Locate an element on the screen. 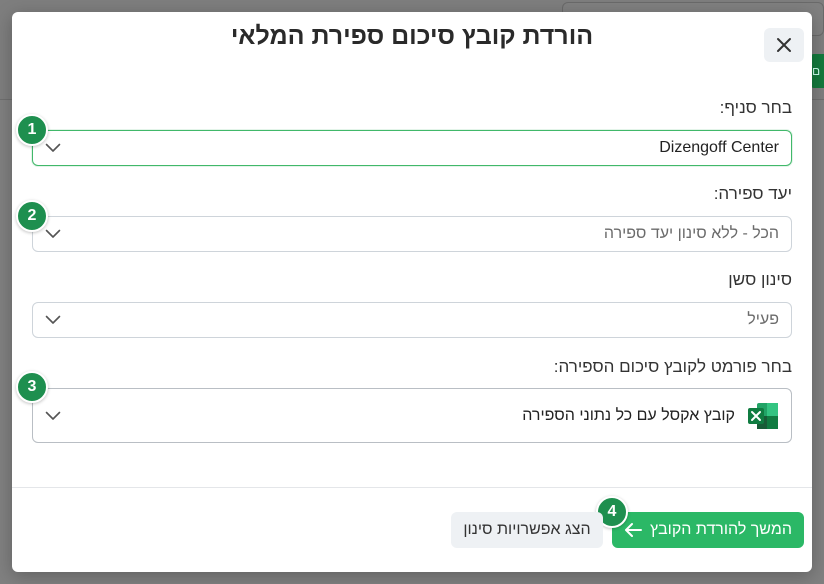 This screenshot has height=584, width=824. branch-label: בחר סניף: is located at coordinates (755, 107).